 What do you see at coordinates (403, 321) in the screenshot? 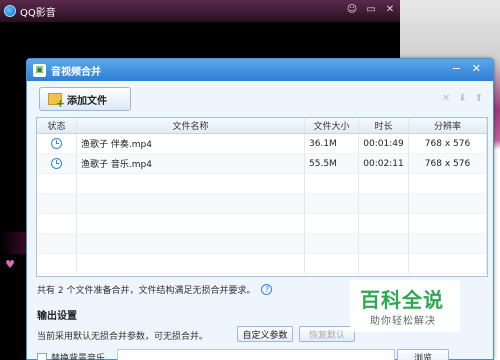
I see `watermark-subtitle: 助你轻松解决` at bounding box center [403, 321].